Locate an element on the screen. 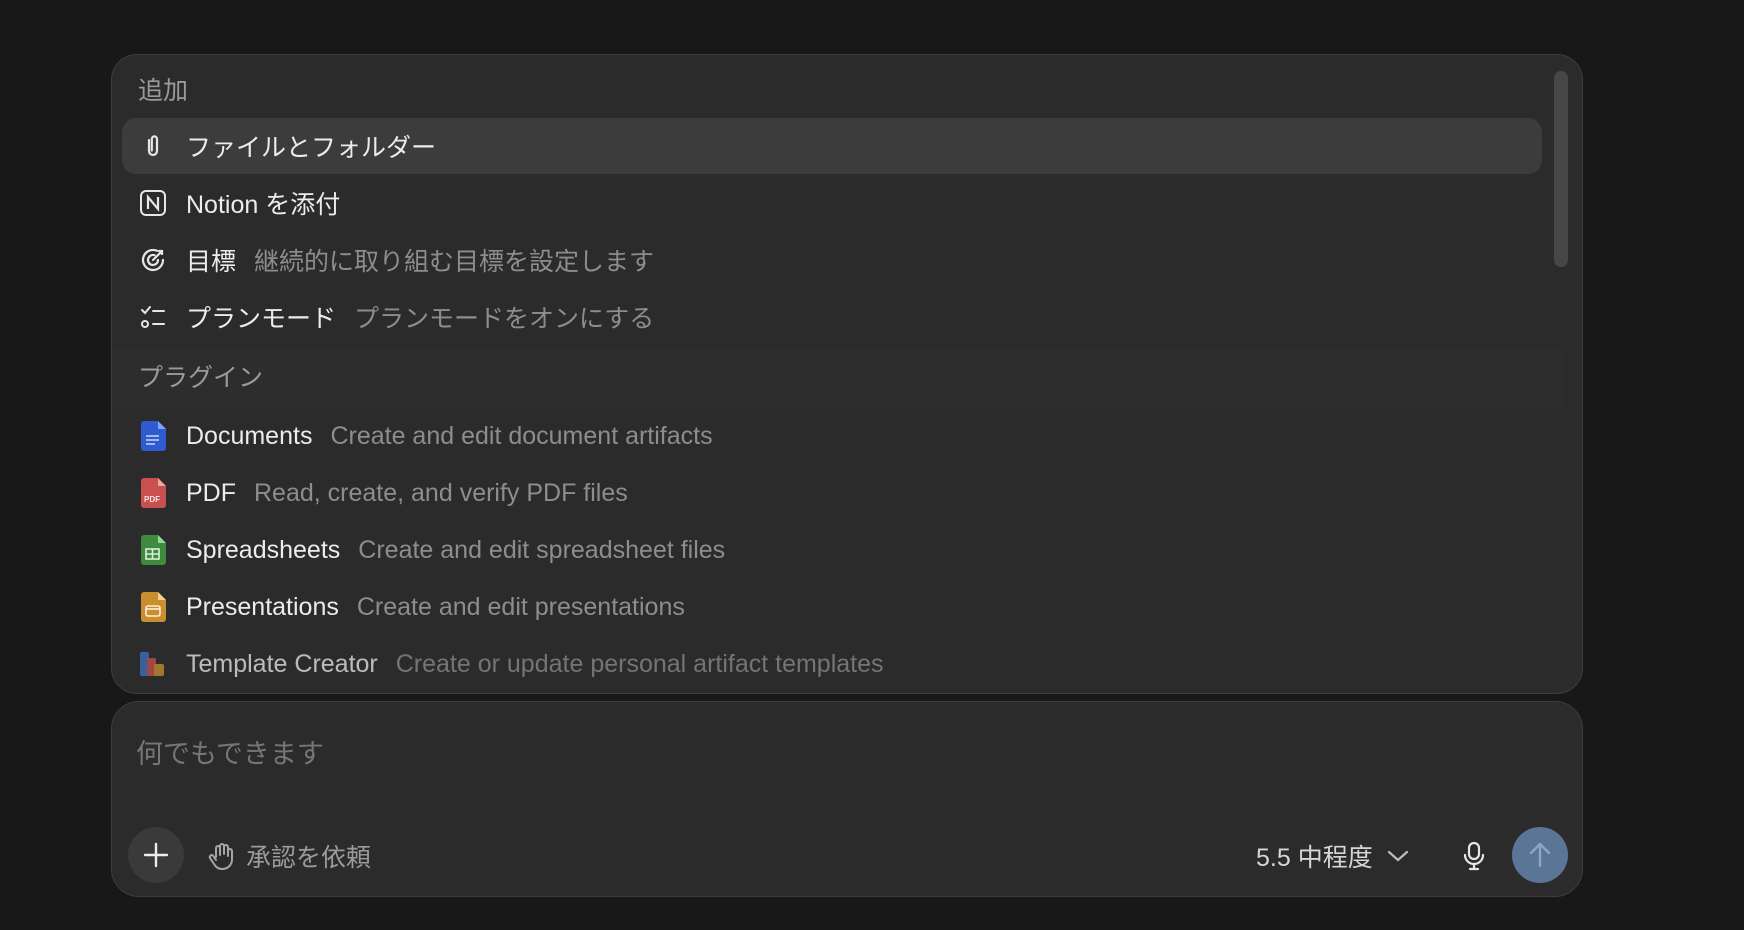 This screenshot has height=930, width=1744. arrow-up-icon is located at coordinates (1540, 855).